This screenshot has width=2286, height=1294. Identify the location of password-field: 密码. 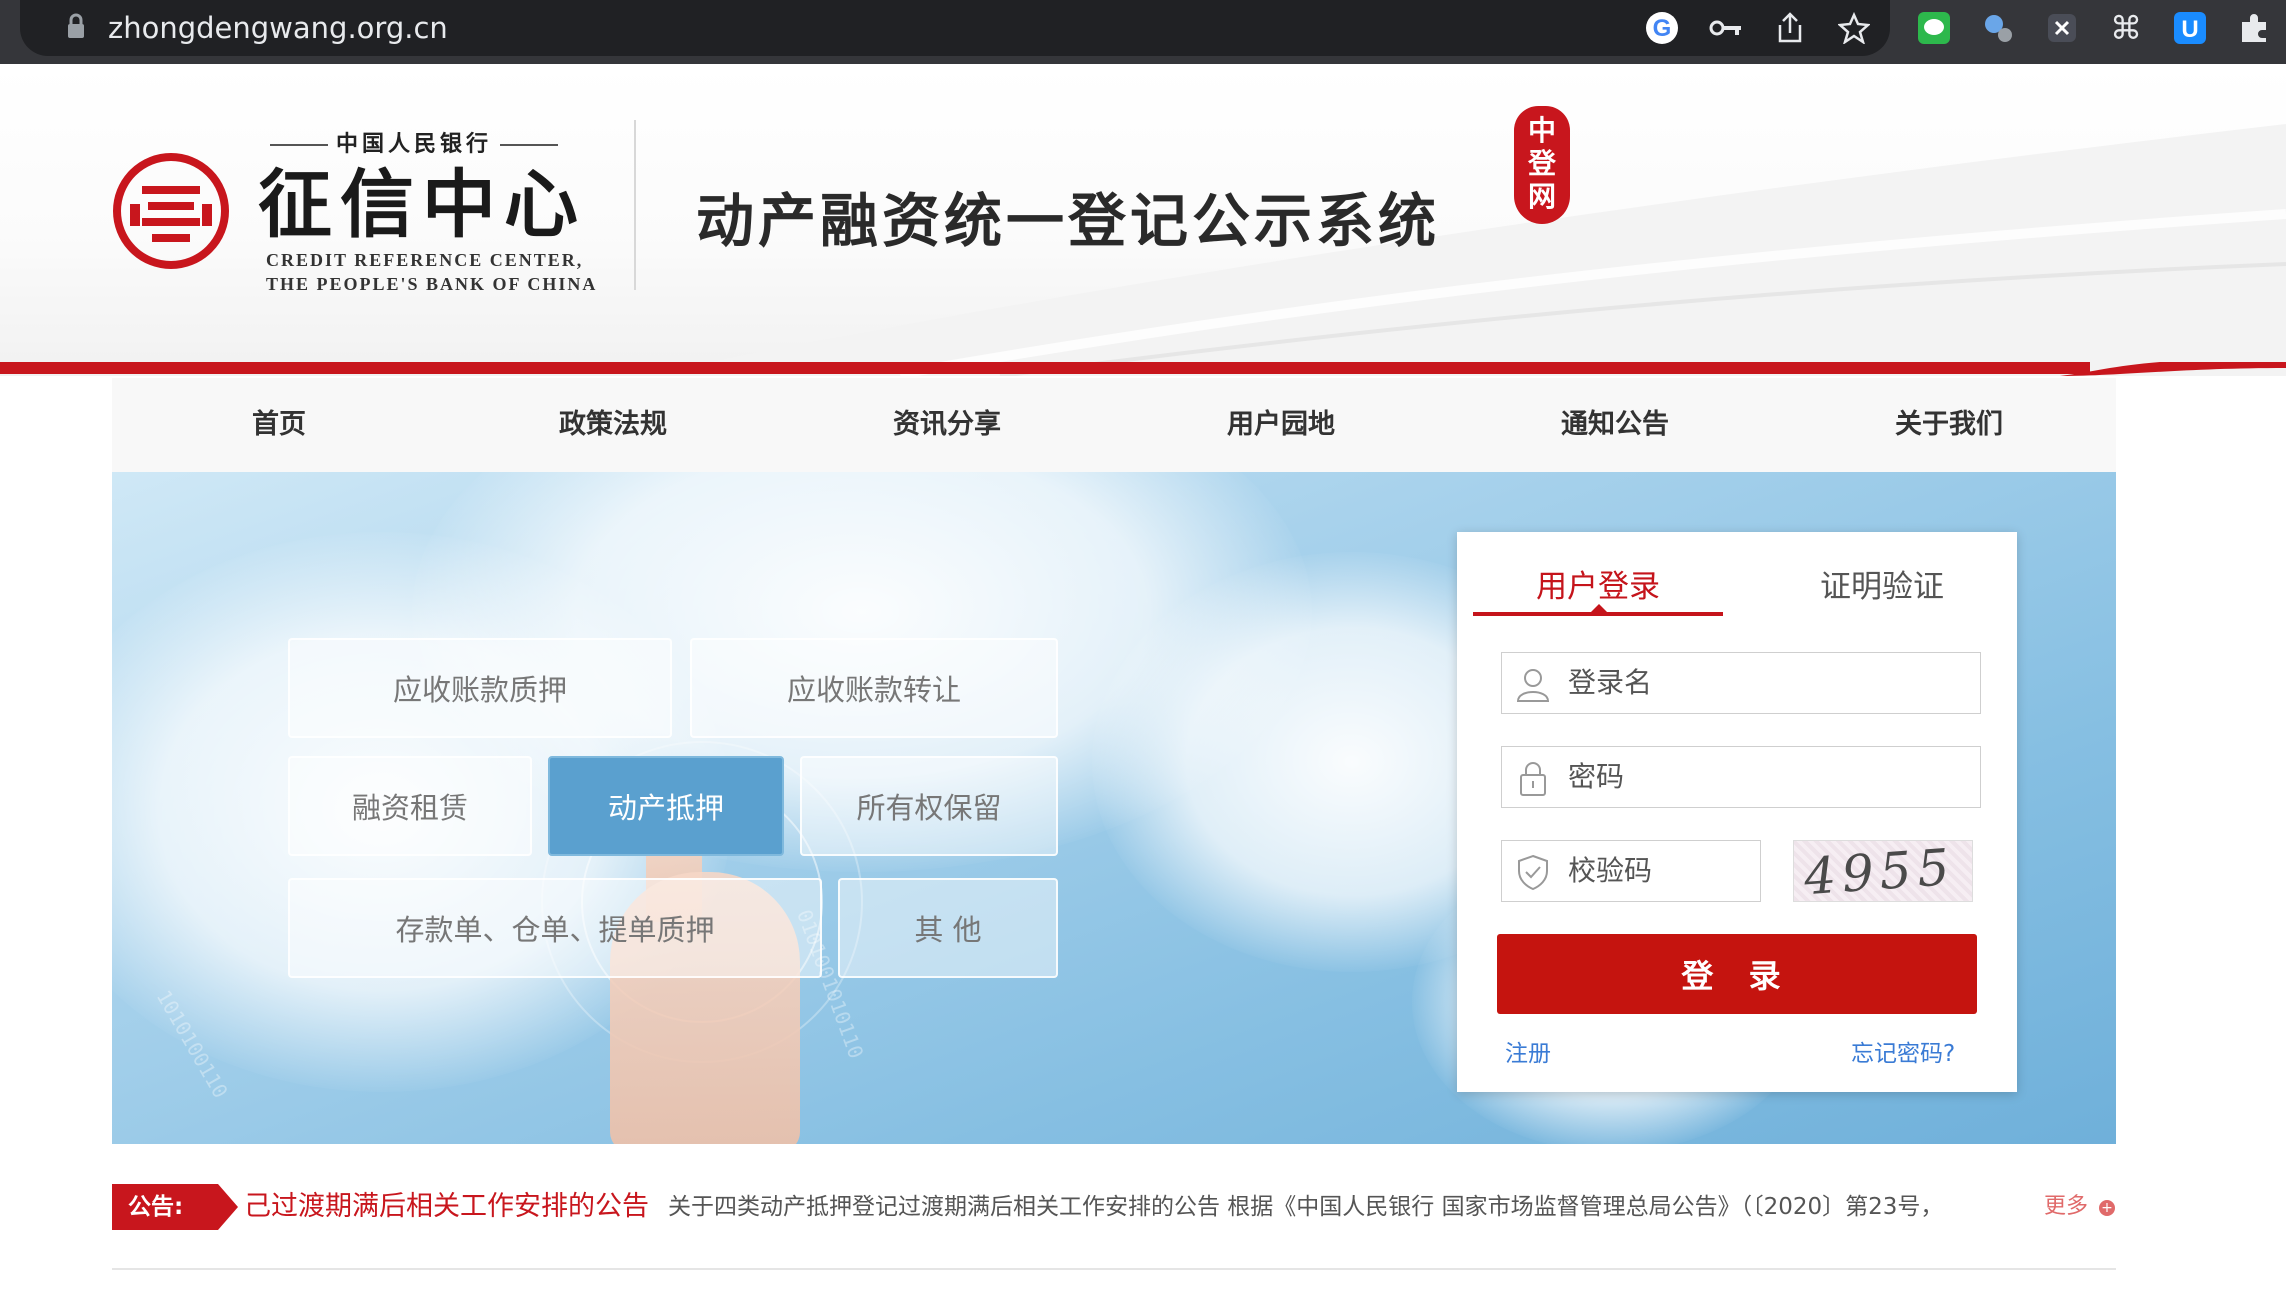
(1741, 777).